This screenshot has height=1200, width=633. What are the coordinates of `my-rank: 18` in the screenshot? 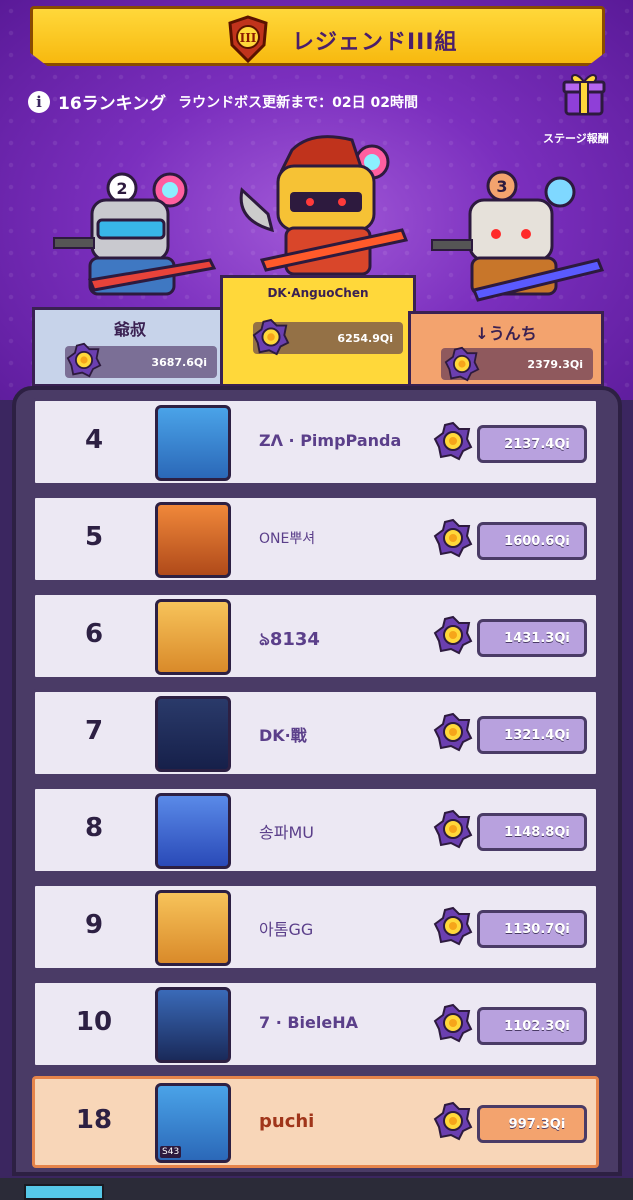 It's located at (94, 1120).